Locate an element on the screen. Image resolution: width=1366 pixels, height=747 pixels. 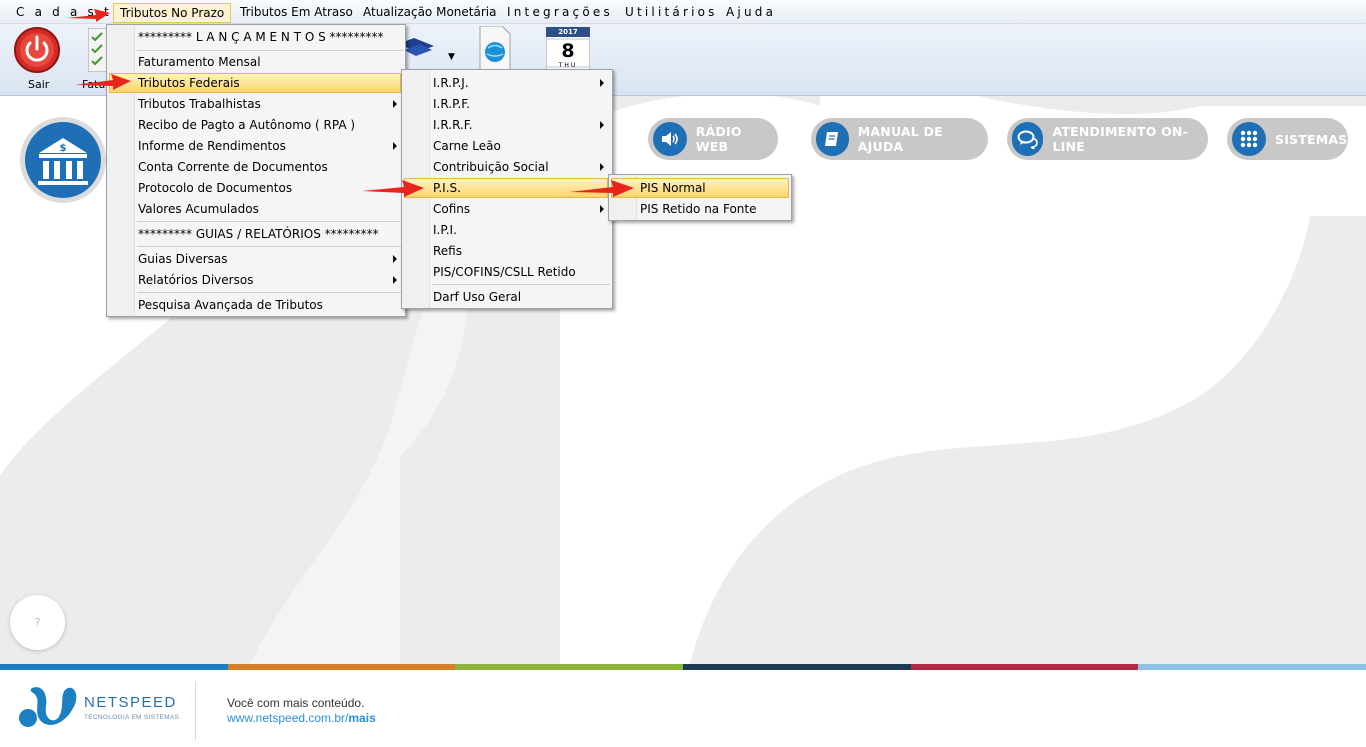
sistemas-button: SISTEMAS is located at coordinates (1287, 139).